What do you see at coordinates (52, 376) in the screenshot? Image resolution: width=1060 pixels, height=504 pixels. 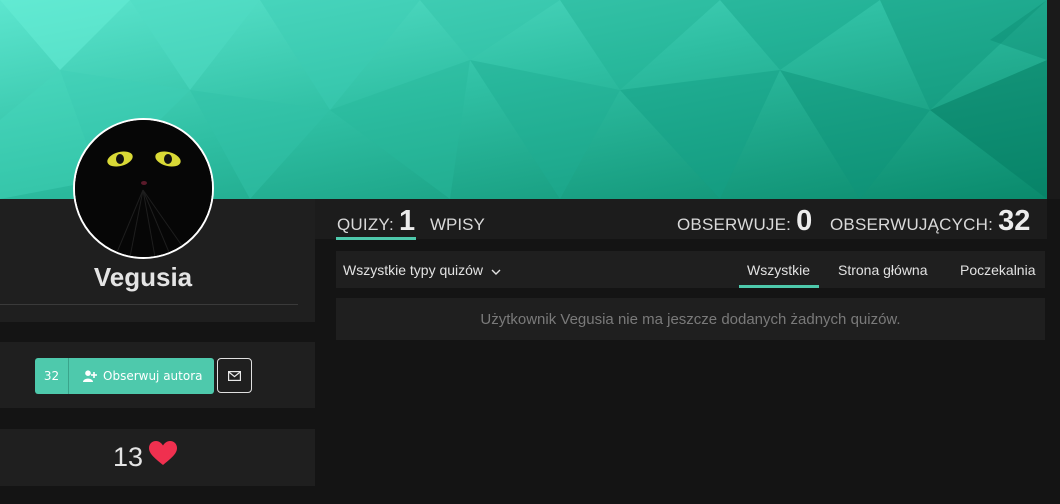 I see `followers-count-badge: 32` at bounding box center [52, 376].